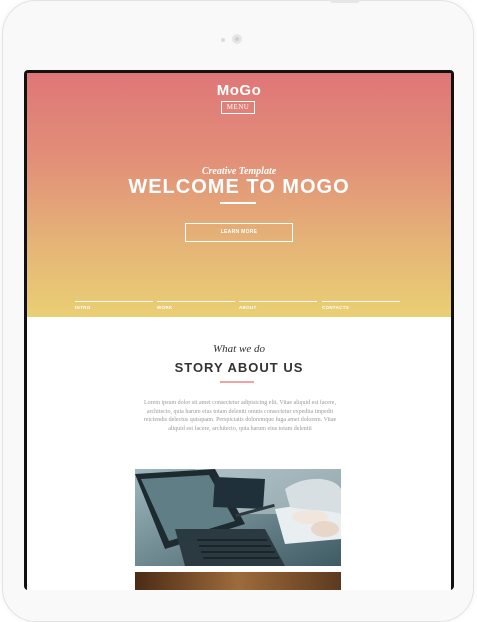 The height and width of the screenshot is (622, 477). What do you see at coordinates (238, 203) in the screenshot?
I see `hero-divider` at bounding box center [238, 203].